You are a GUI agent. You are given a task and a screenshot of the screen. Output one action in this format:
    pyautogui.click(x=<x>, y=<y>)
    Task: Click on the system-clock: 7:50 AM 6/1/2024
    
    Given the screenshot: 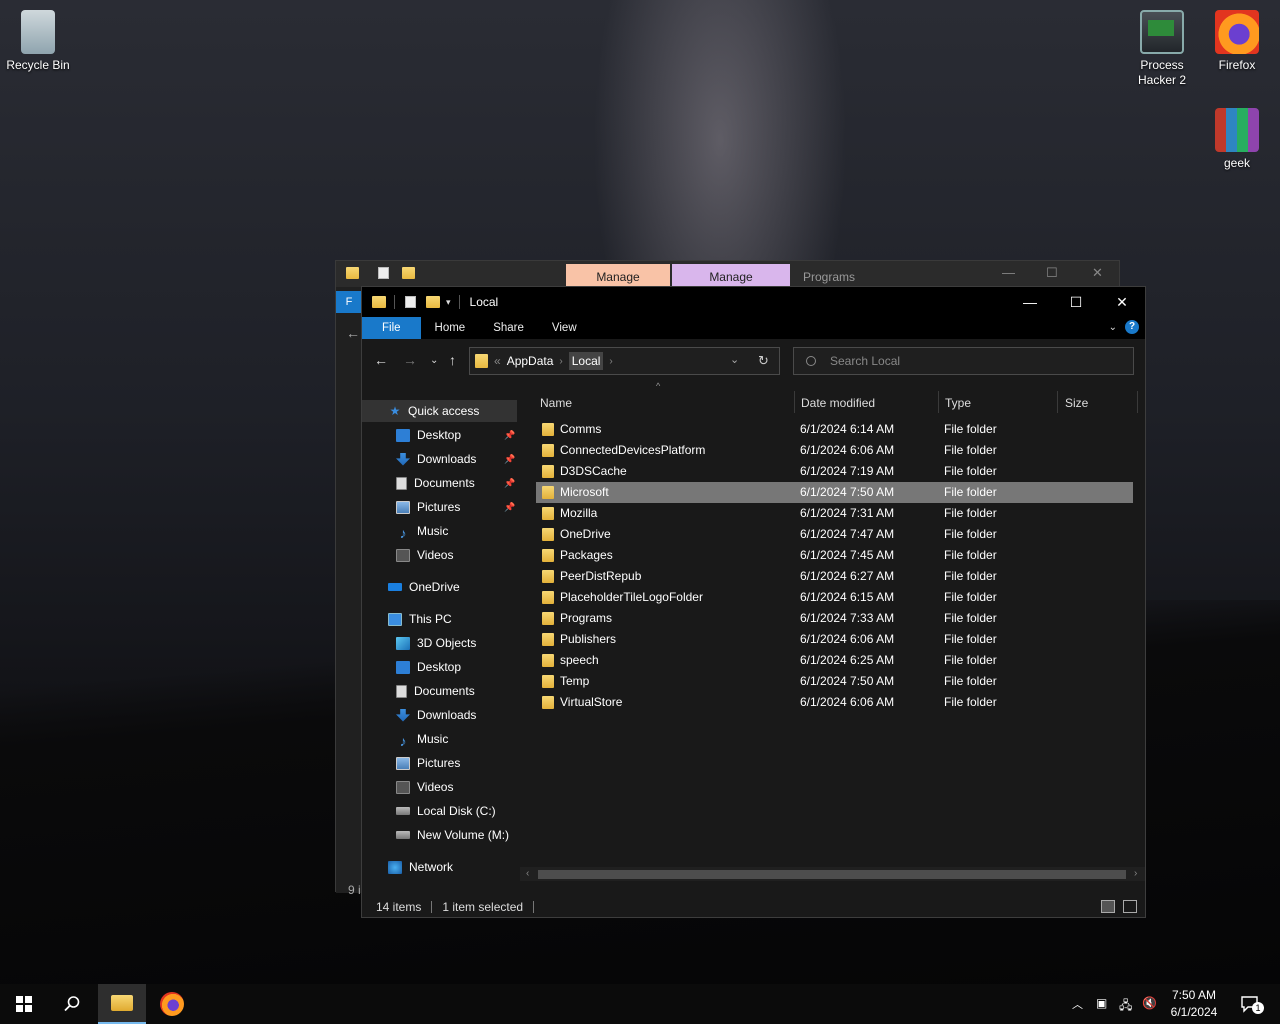 What is the action you would take?
    pyautogui.click(x=1194, y=1004)
    